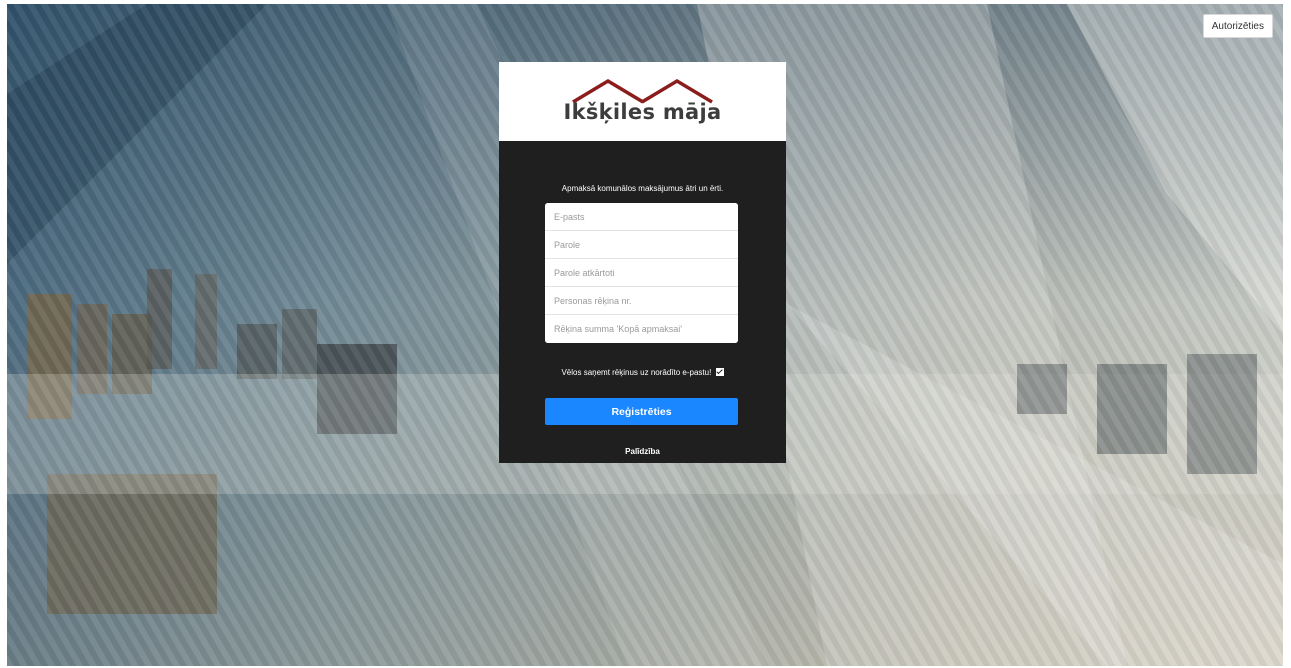 The height and width of the screenshot is (668, 1291). What do you see at coordinates (641, 217) in the screenshot?
I see `email-field` at bounding box center [641, 217].